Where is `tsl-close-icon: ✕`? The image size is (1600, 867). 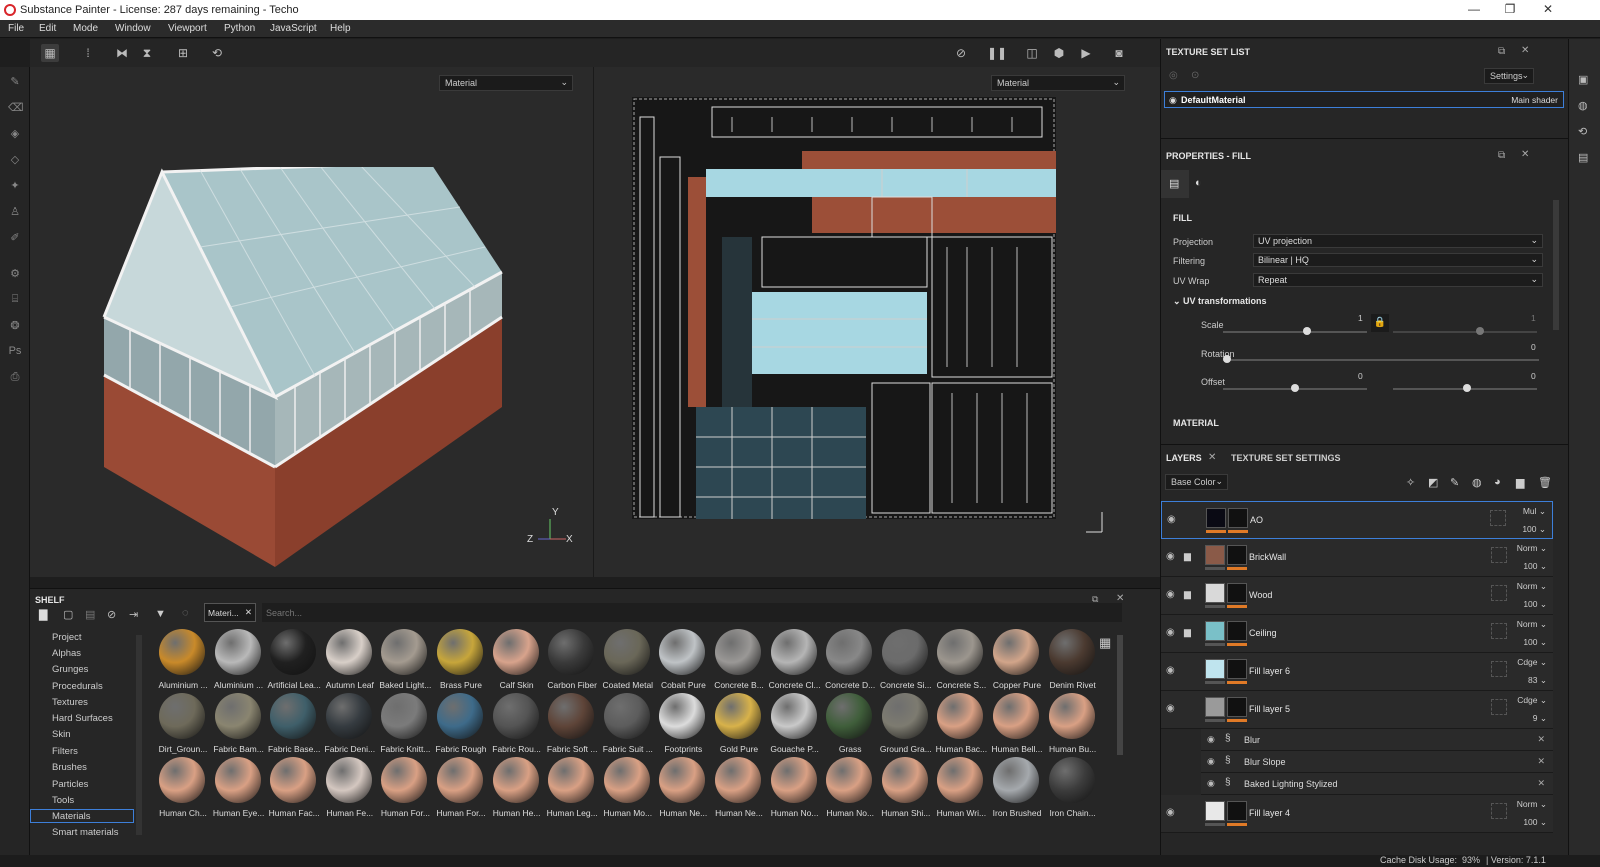
tsl-close-icon: ✕ is located at coordinates (1525, 50).